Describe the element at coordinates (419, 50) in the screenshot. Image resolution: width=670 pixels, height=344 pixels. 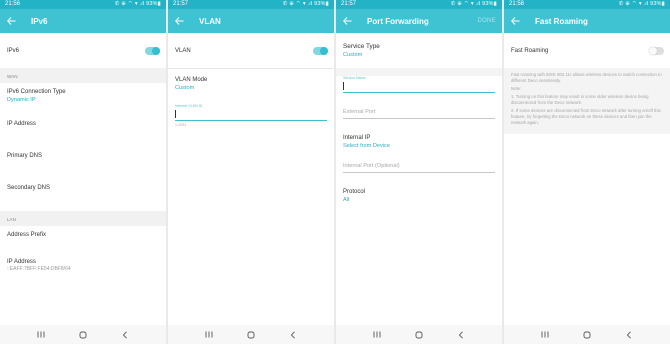
I see `service-type-row: Service Type Custom` at that location.